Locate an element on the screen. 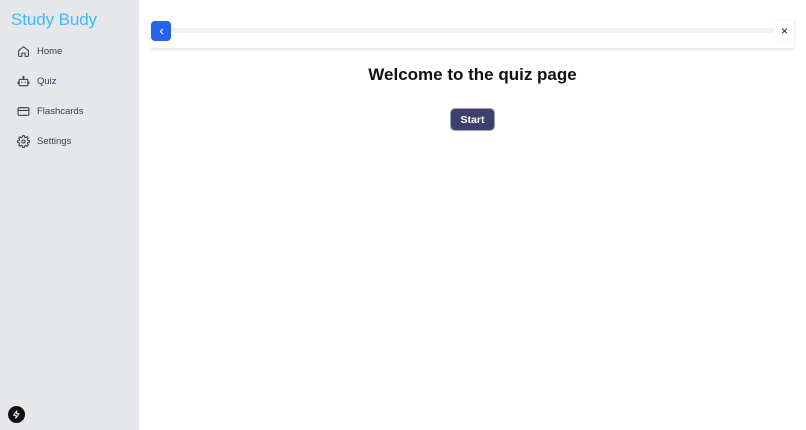 The image size is (806, 430). robot-icon is located at coordinates (23, 81).